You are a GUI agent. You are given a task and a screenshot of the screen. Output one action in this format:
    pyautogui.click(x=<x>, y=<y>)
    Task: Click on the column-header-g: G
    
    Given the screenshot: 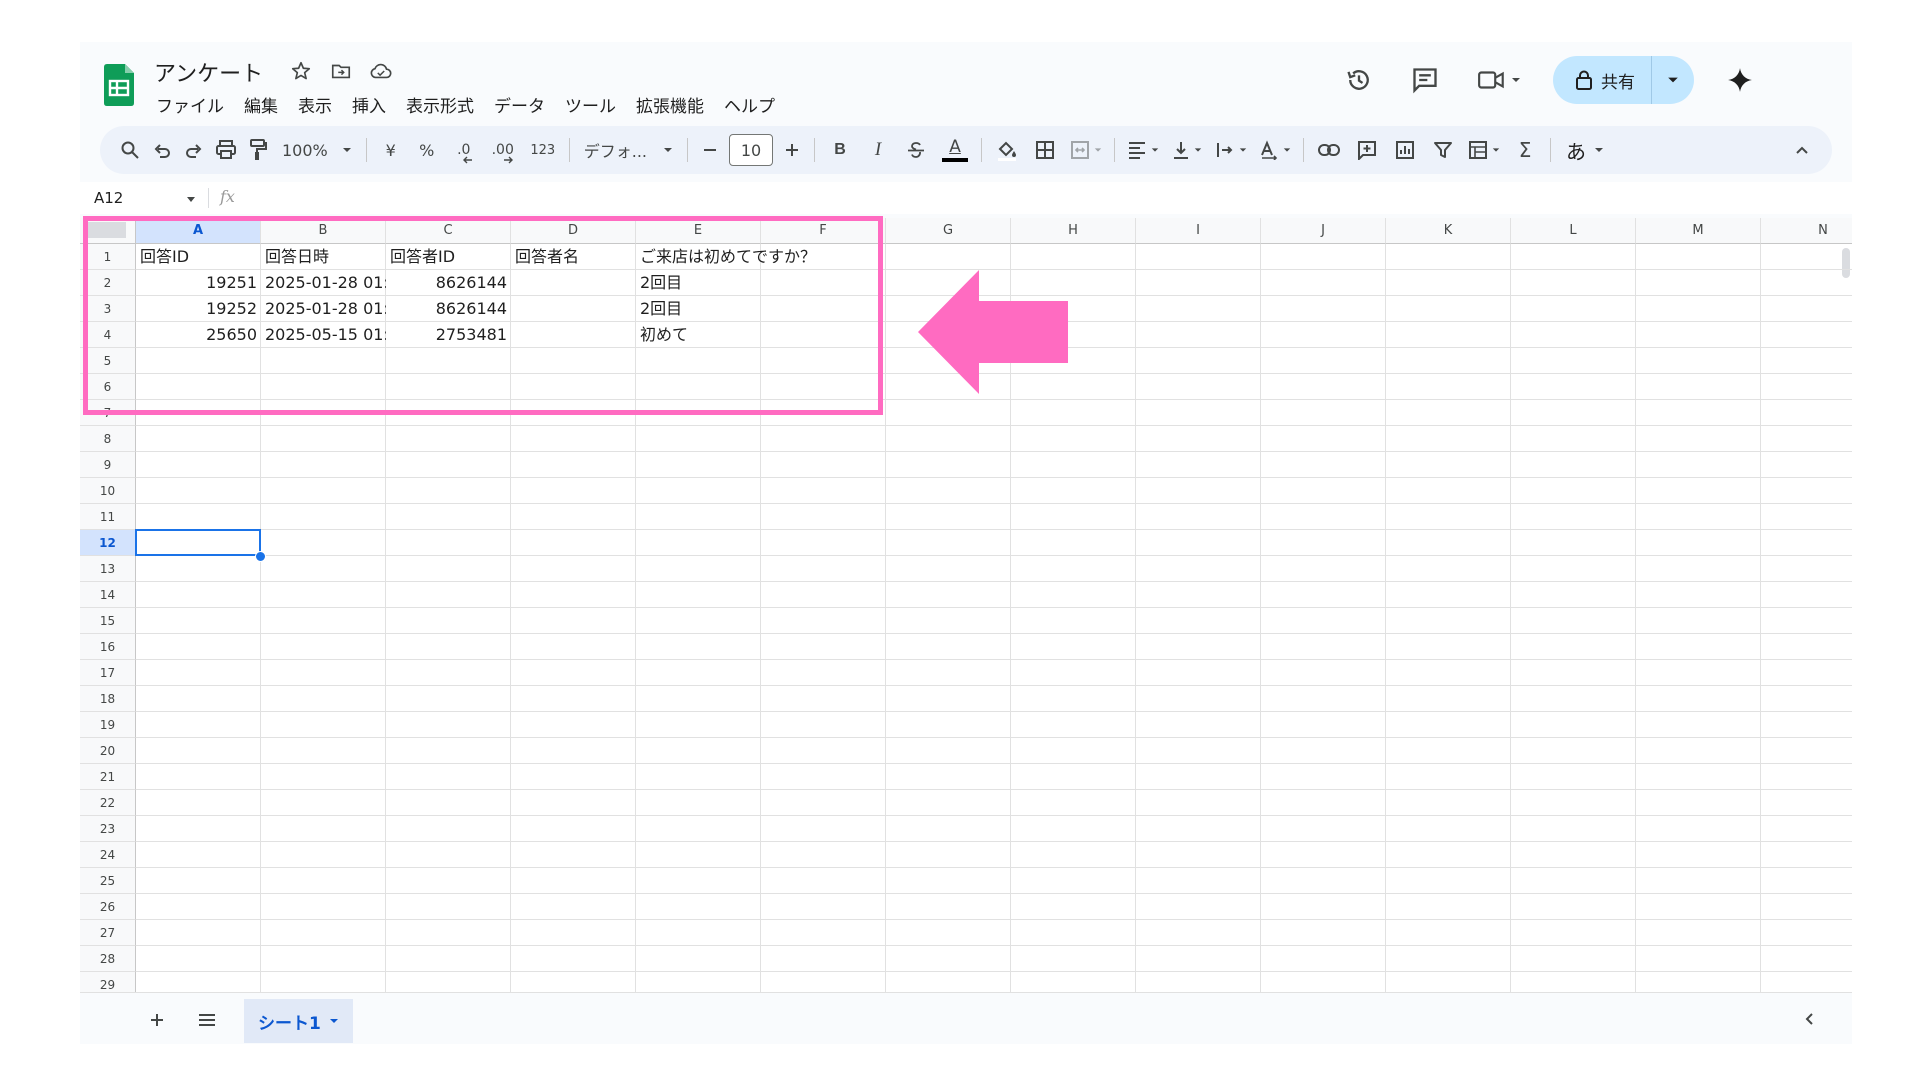 What is the action you would take?
    pyautogui.click(x=948, y=231)
    